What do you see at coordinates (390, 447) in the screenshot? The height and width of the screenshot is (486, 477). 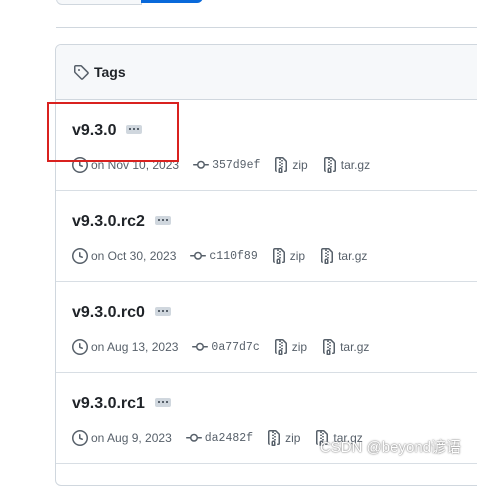 I see `watermark: CSDN @beyond谚语` at bounding box center [390, 447].